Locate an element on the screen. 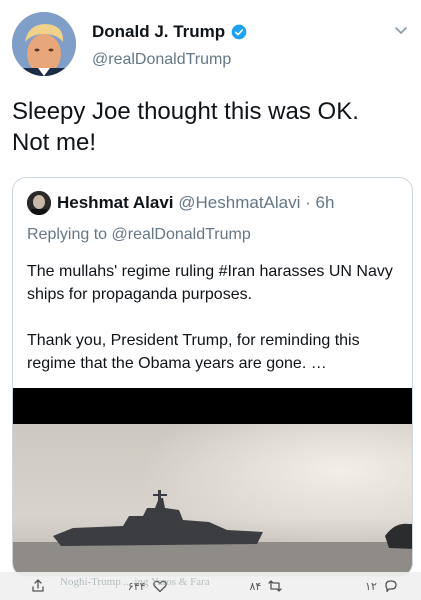 This screenshot has height=600, width=421. author-avatar is located at coordinates (44, 44).